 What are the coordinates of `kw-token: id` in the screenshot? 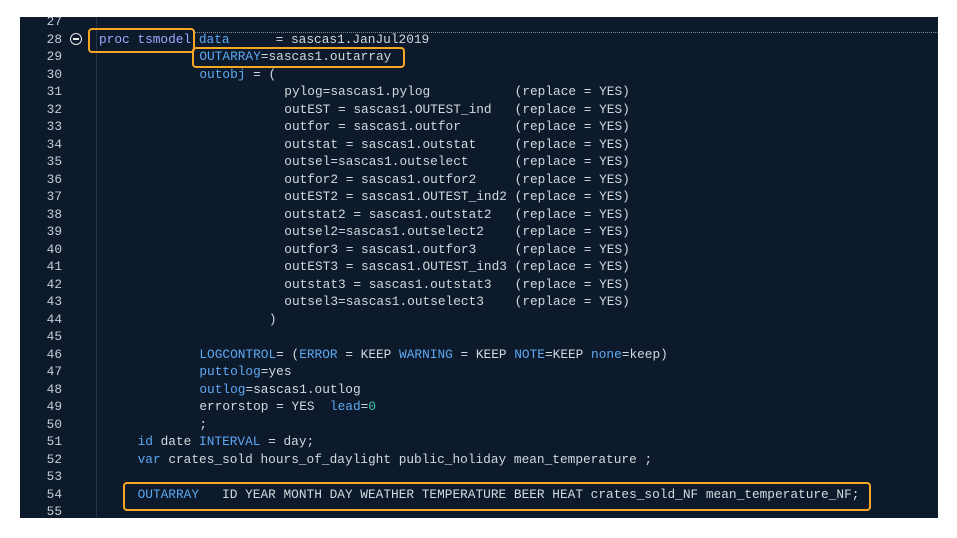 It's located at (145, 441).